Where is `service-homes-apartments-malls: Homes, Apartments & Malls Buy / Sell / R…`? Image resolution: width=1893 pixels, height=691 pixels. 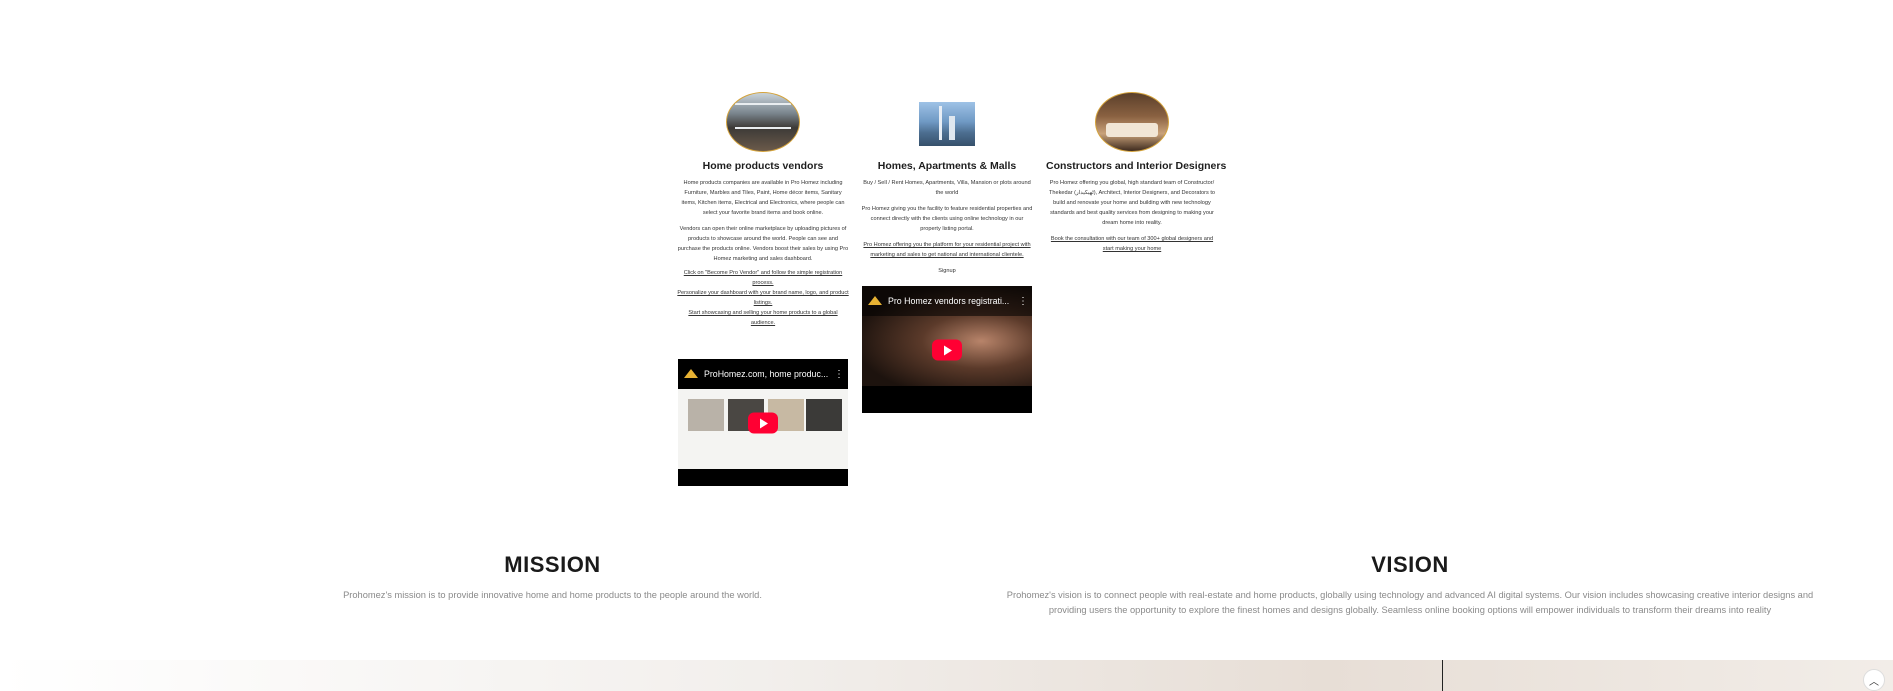 service-homes-apartments-malls: Homes, Apartments & Malls Buy / Sell / R… is located at coordinates (947, 184).